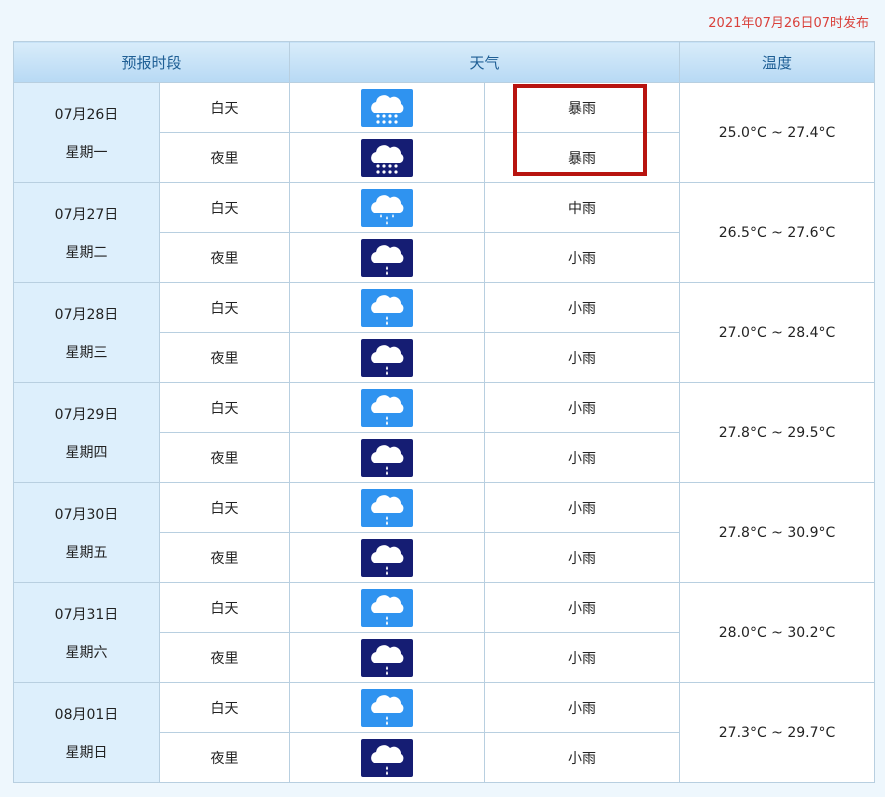  Describe the element at coordinates (86, 632) in the screenshot. I see `date-cell: 07月31日 星期六` at that location.